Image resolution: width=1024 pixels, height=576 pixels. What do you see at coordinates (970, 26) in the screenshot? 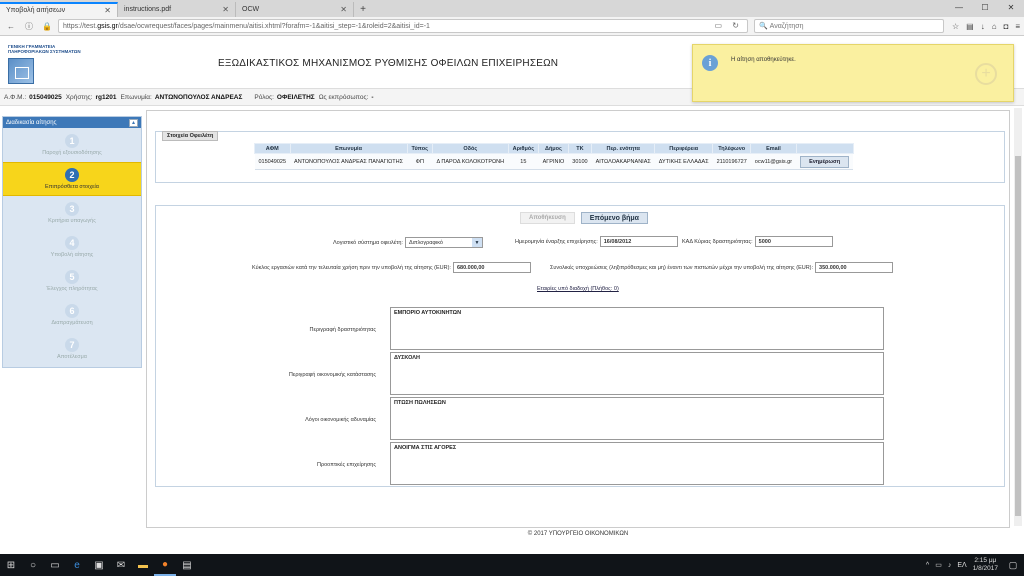
I see `reading-list-icon: ▤` at bounding box center [970, 26].